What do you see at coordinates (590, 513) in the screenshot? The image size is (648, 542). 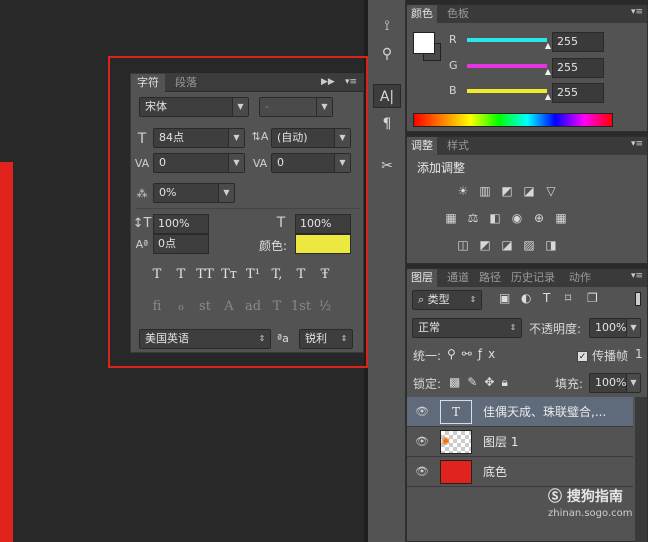 I see `watermark-url: zhinan.sogo.com` at bounding box center [590, 513].